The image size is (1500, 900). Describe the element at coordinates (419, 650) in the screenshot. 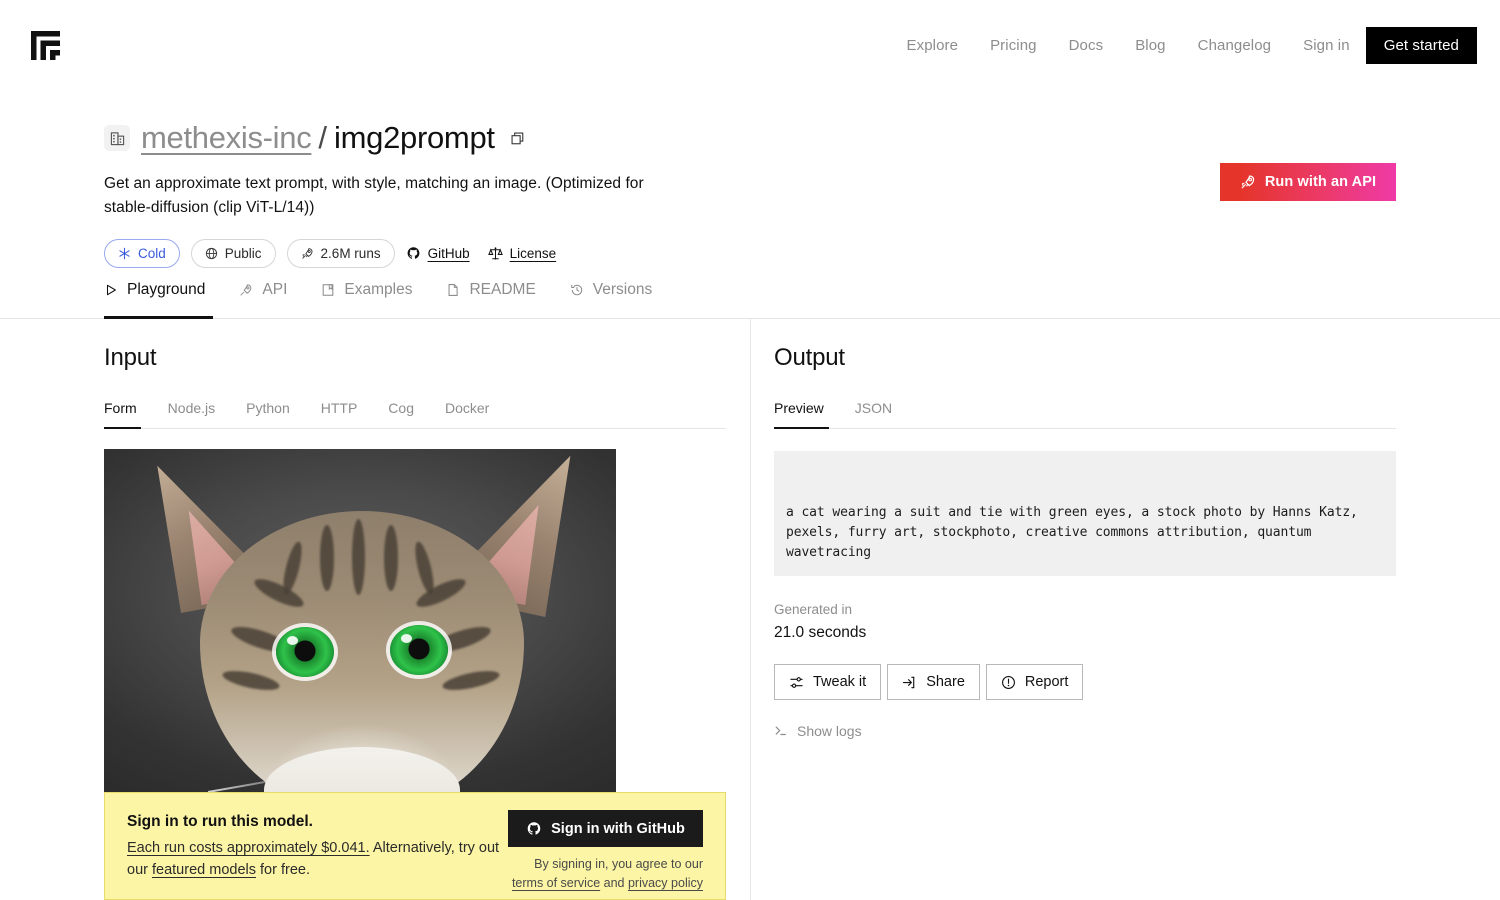

I see `cat-eye-right` at that location.